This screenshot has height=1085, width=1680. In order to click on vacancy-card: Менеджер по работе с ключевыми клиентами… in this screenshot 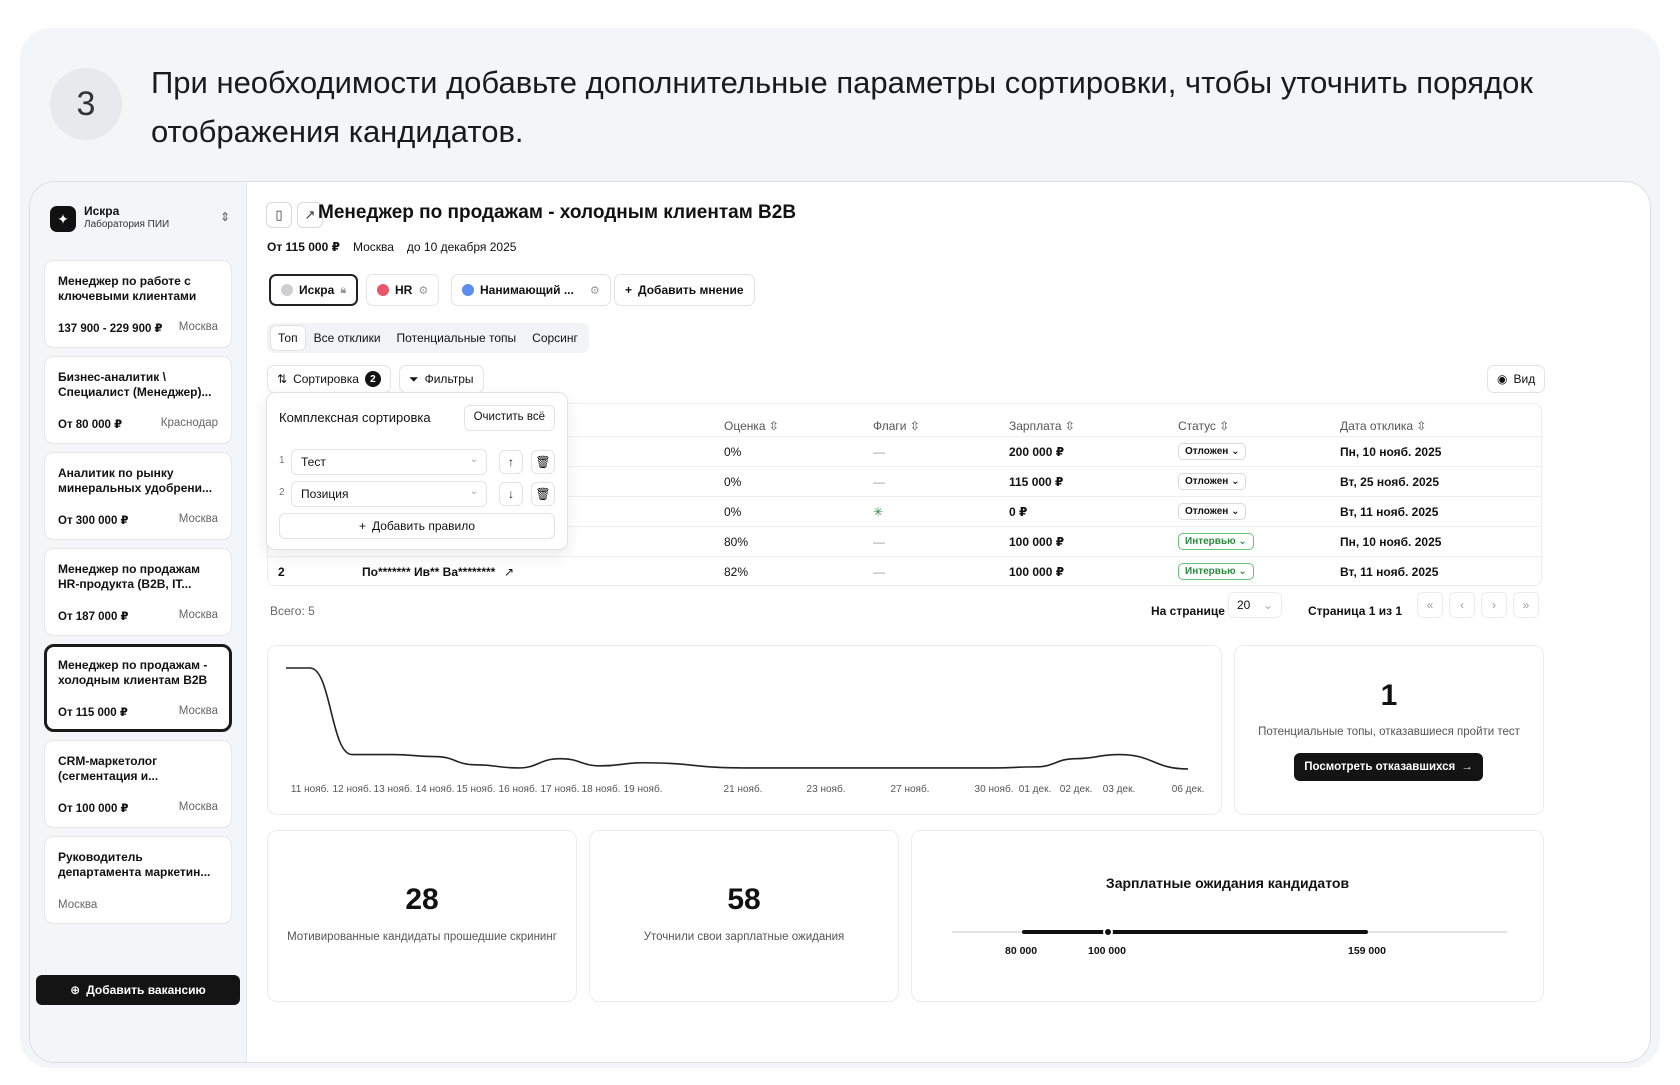, I will do `click(138, 304)`.